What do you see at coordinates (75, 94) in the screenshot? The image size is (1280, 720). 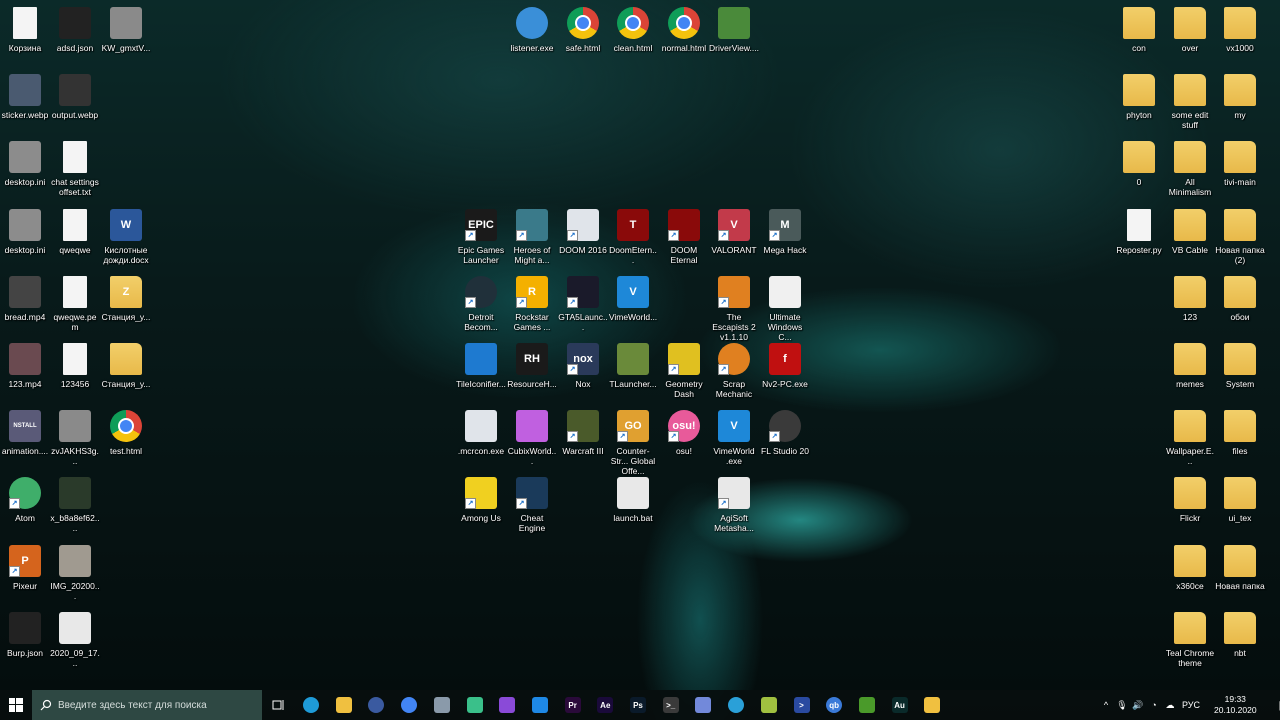 I see `desktop-icon: output.webp` at bounding box center [75, 94].